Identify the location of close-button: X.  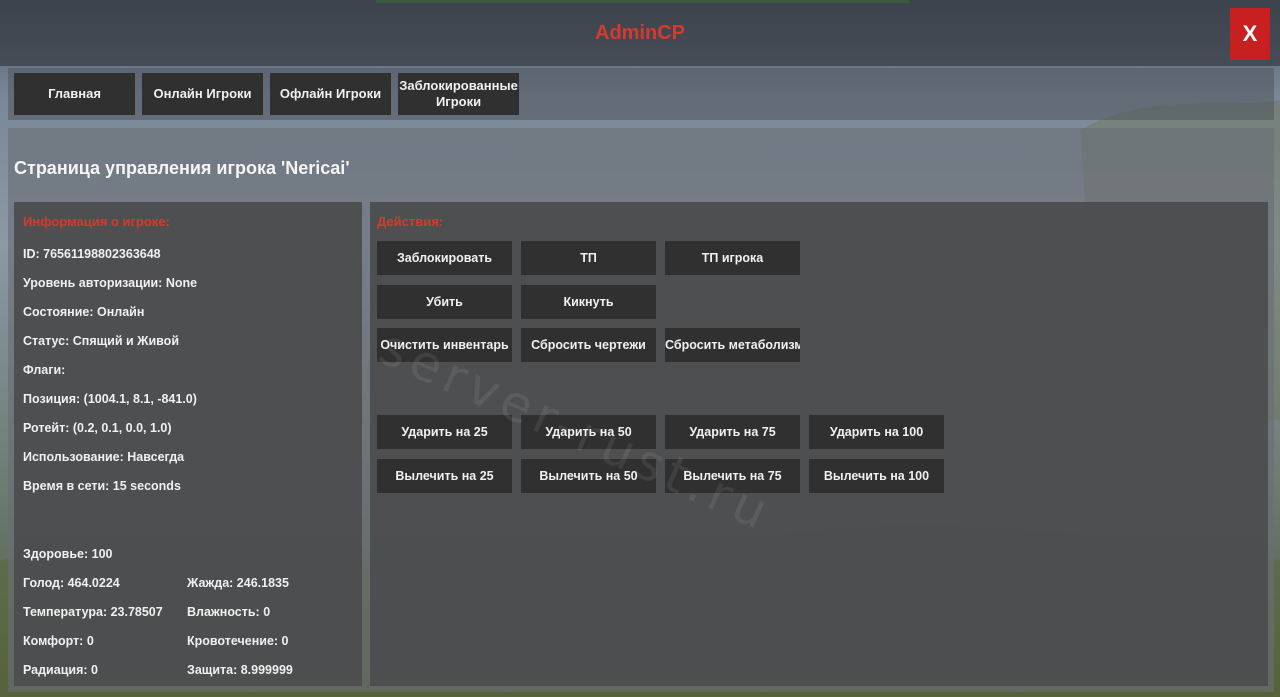
(1250, 34).